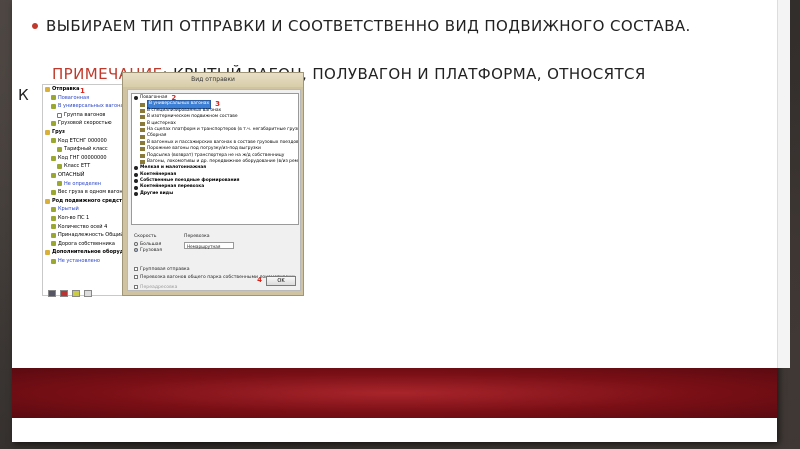 Image resolution: width=800 pixels, height=449 pixels. What do you see at coordinates (87, 184) in the screenshot?
I see `tree-row: Не определен` at bounding box center [87, 184].